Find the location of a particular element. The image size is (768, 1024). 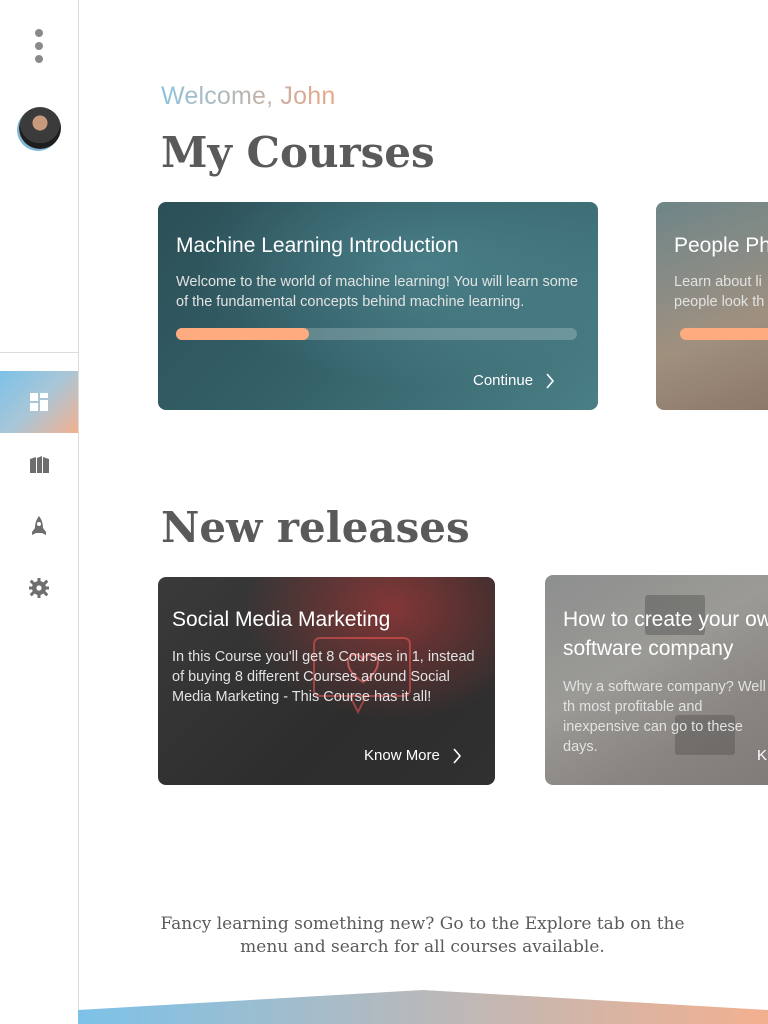

know-more-button: Know More is located at coordinates (413, 755).